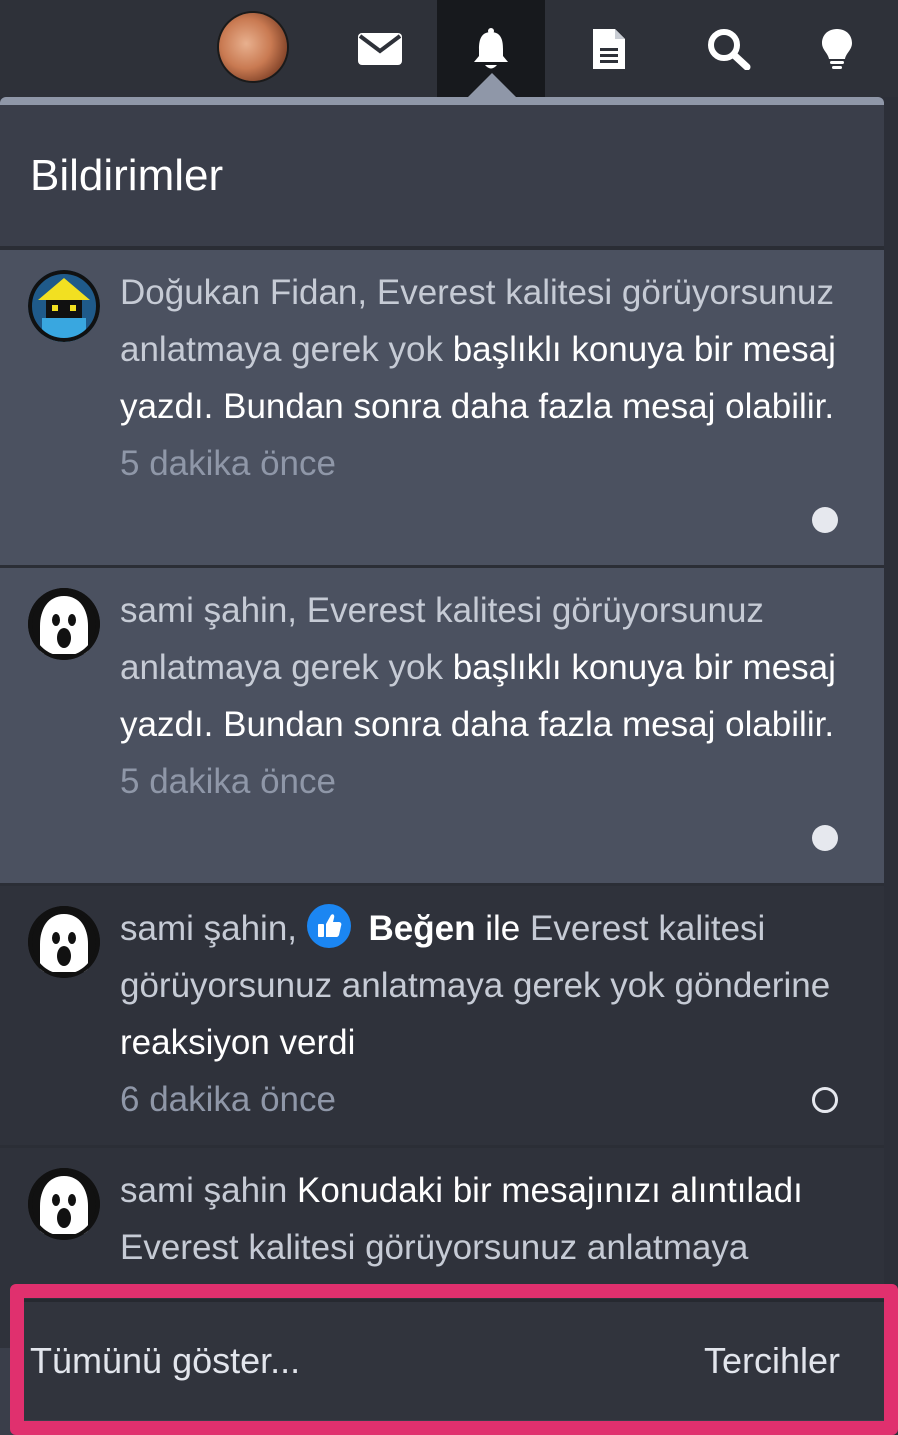 The image size is (898, 1435). What do you see at coordinates (550, 1190) in the screenshot?
I see `notification-text: Konudaki bir mesajınızı alıntıladı` at bounding box center [550, 1190].